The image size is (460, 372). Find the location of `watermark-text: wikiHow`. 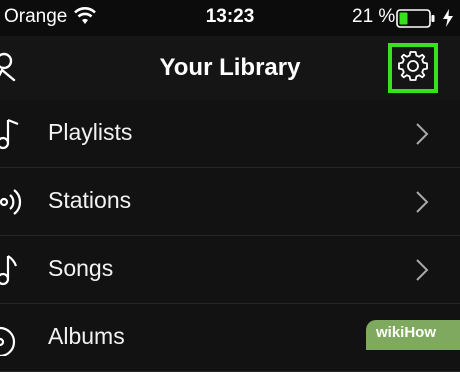

watermark-text: wikiHow is located at coordinates (406, 332).